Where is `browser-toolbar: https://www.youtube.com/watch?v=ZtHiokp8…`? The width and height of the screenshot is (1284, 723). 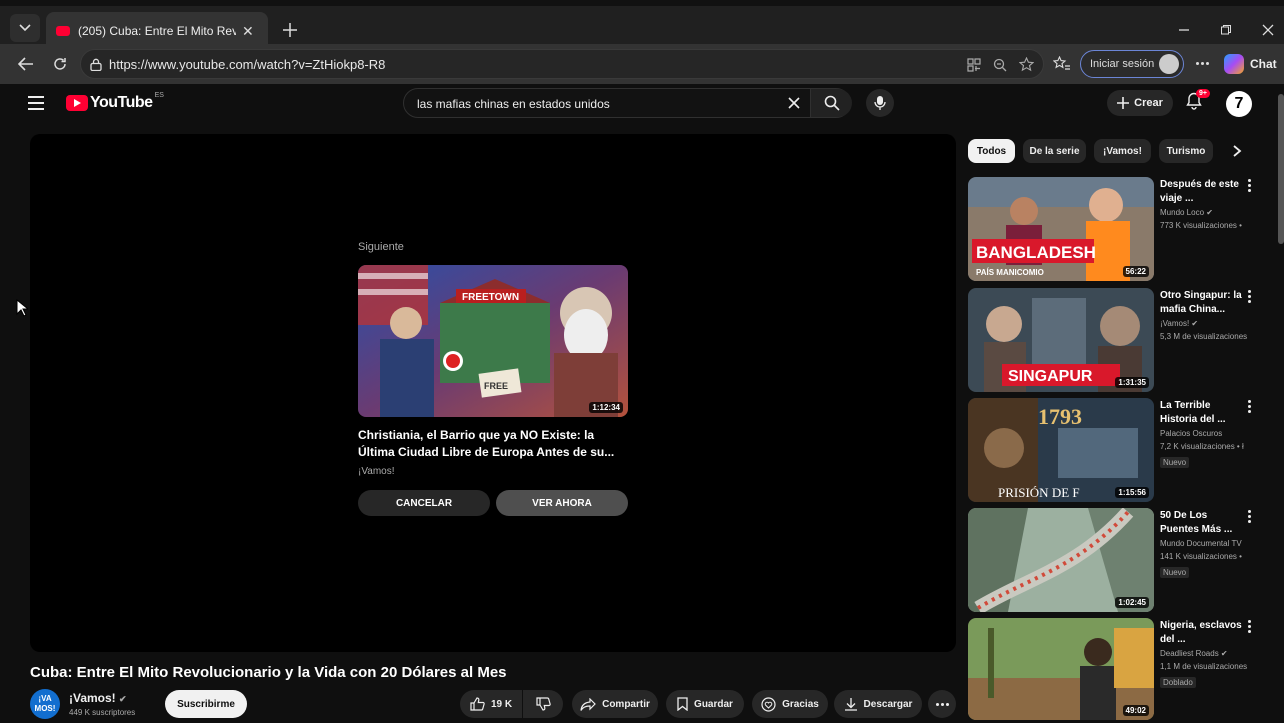
browser-toolbar: https://www.youtube.com/watch?v=ZtHiokp8… is located at coordinates (642, 64).